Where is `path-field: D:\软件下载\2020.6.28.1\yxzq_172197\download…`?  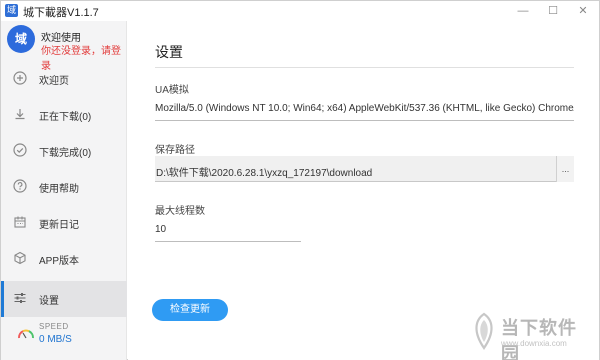 path-field: D:\软件下载\2020.6.28.1\yxzq_172197\download… is located at coordinates (364, 169).